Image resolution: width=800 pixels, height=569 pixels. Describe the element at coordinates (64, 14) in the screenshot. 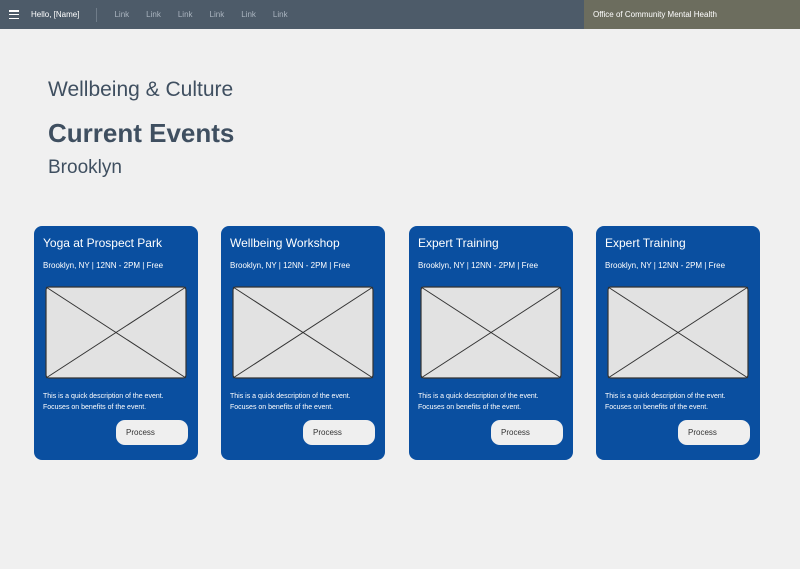

I see `user-greeting: Hello, [Name]` at that location.